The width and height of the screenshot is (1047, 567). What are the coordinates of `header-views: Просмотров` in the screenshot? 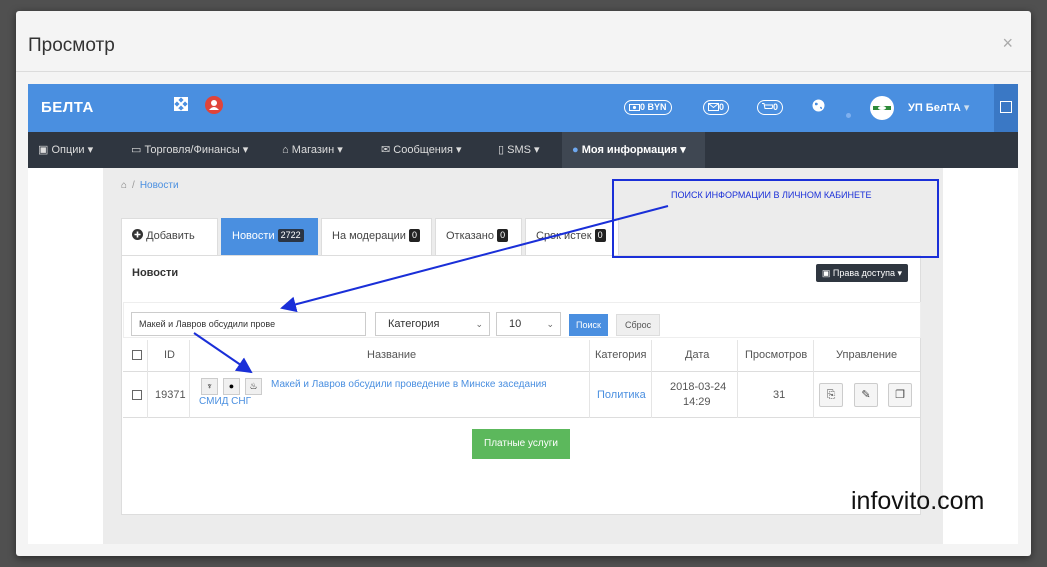 It's located at (776, 355).